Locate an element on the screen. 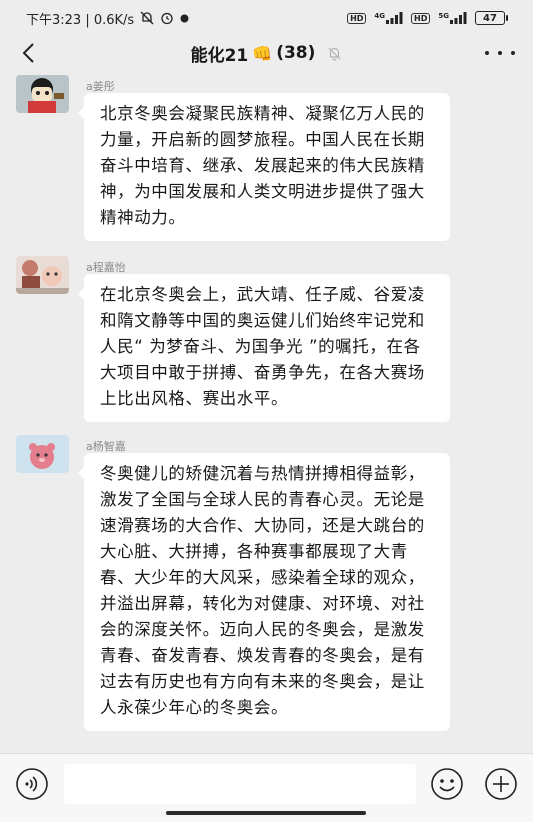 This screenshot has width=533, height=822. group-name: 能化21 is located at coordinates (219, 55).